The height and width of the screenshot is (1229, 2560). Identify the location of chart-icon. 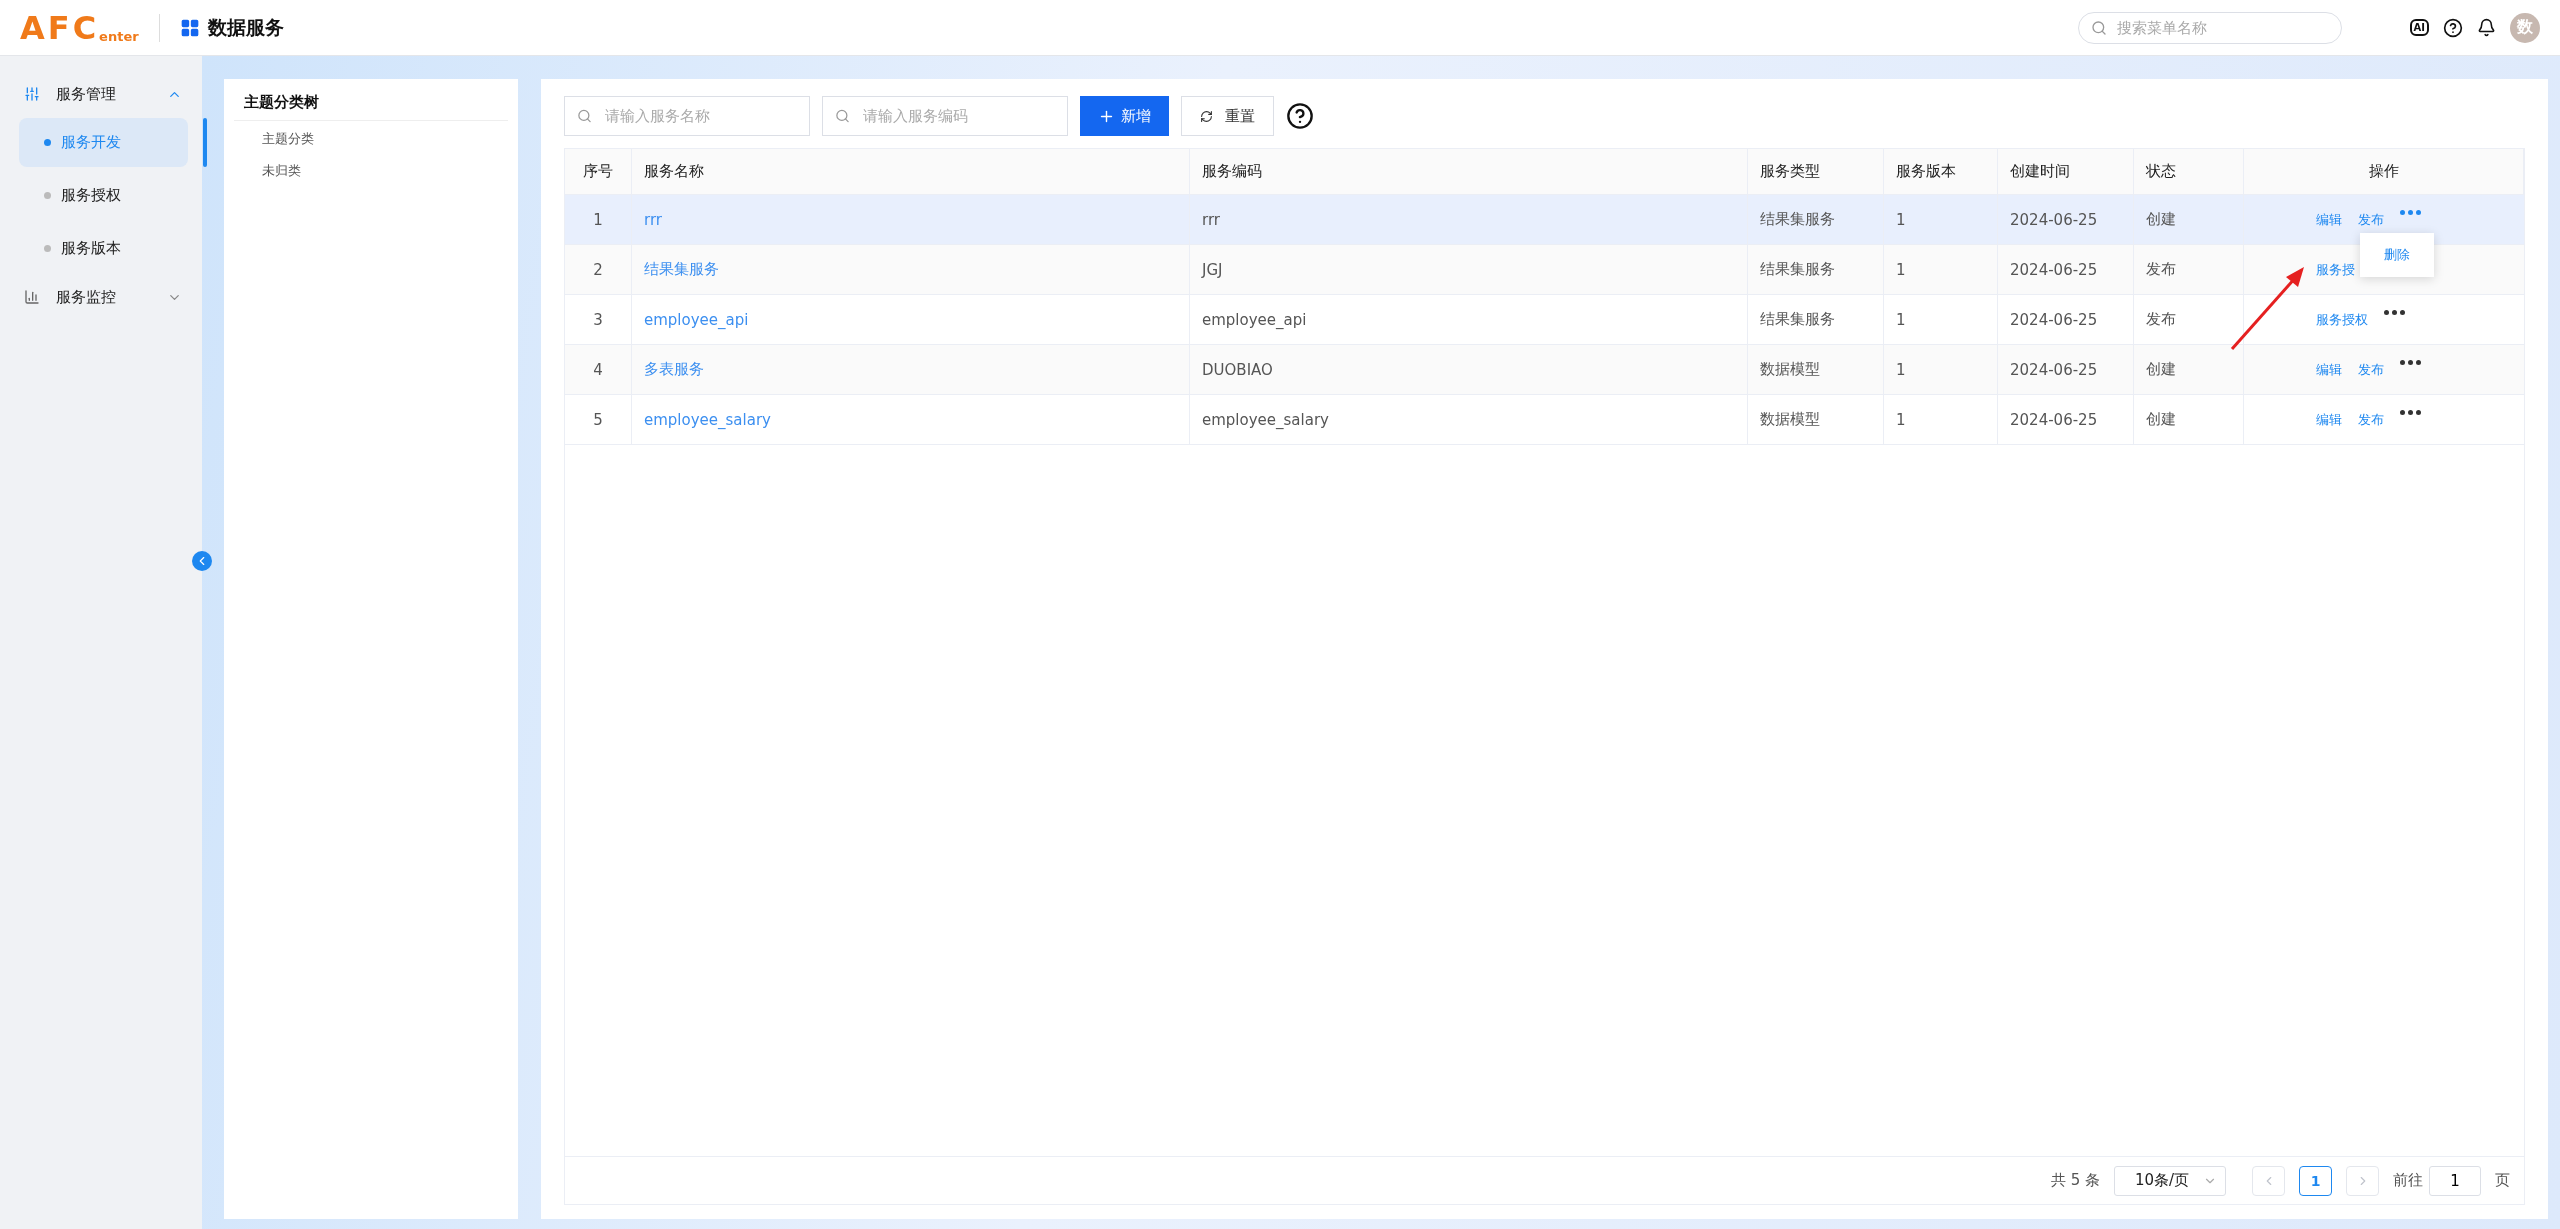
(32, 297).